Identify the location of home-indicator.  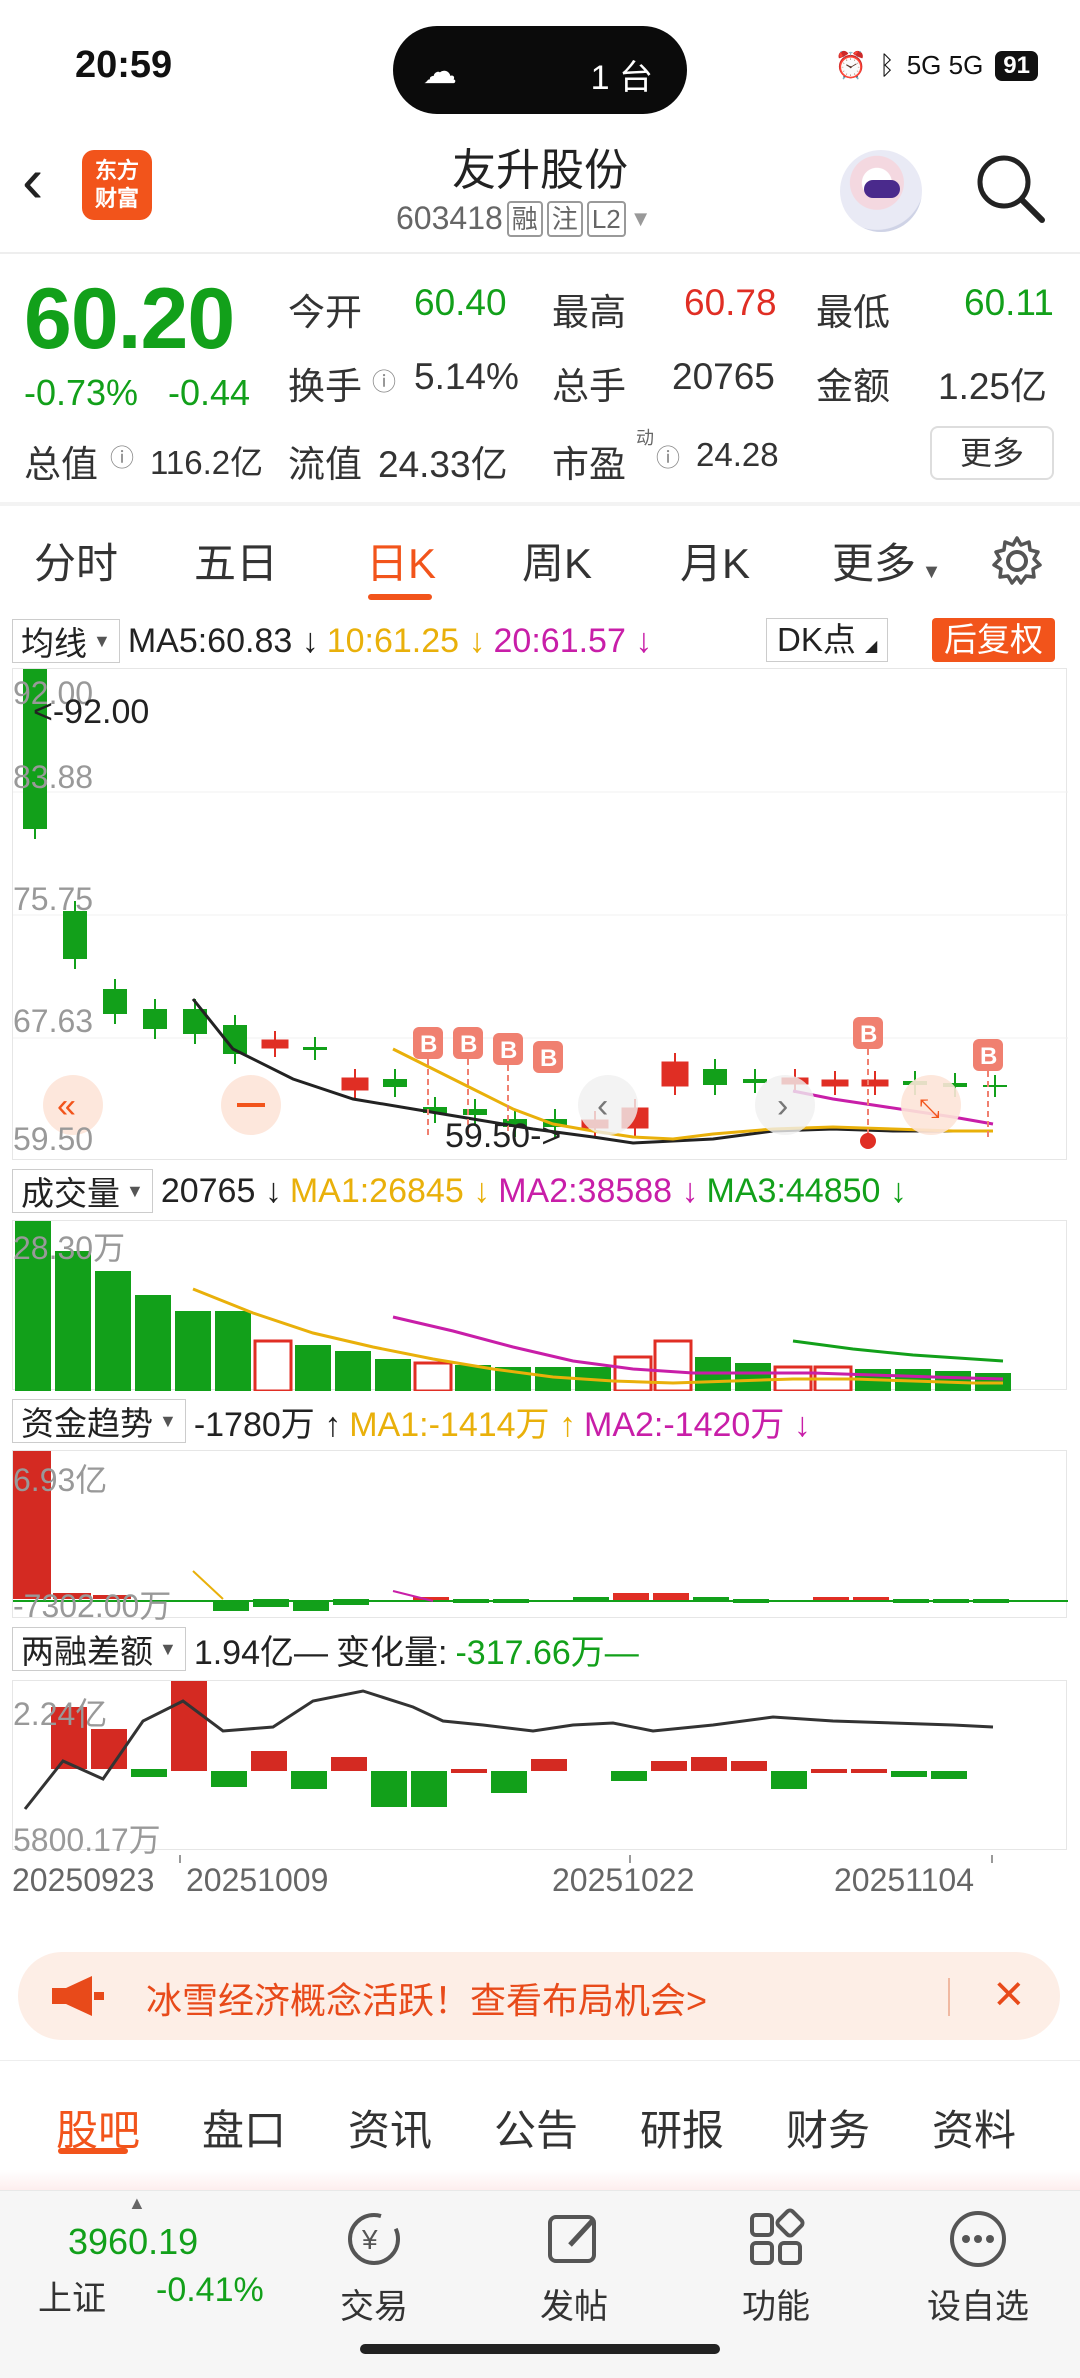
(540, 2349).